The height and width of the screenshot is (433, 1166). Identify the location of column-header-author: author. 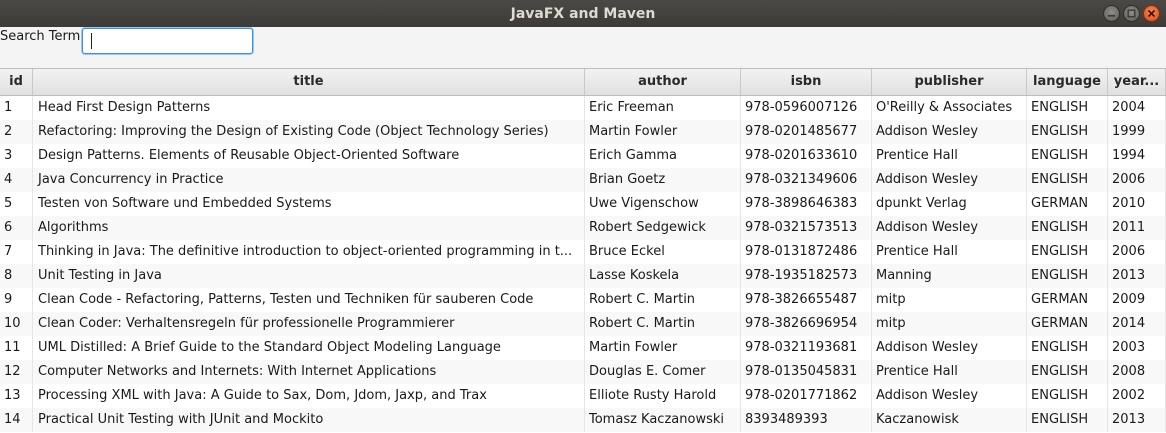
(663, 82).